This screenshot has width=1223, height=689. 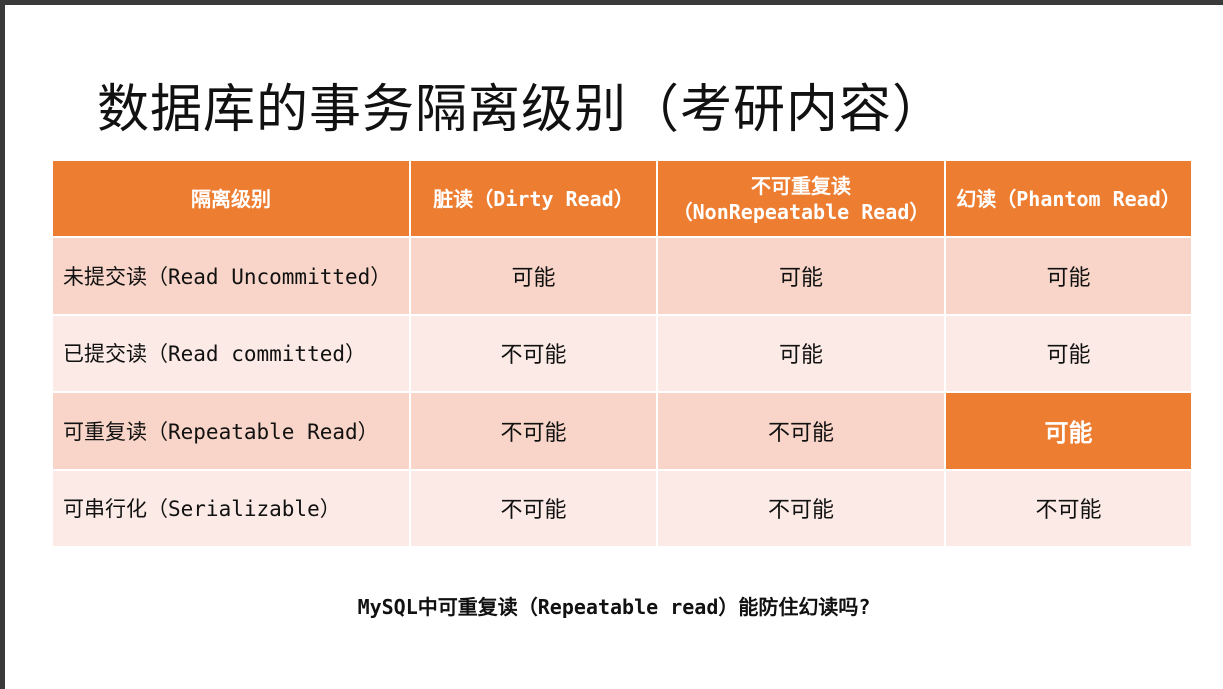 I want to click on header-label: 幻读, so click(x=976, y=198).